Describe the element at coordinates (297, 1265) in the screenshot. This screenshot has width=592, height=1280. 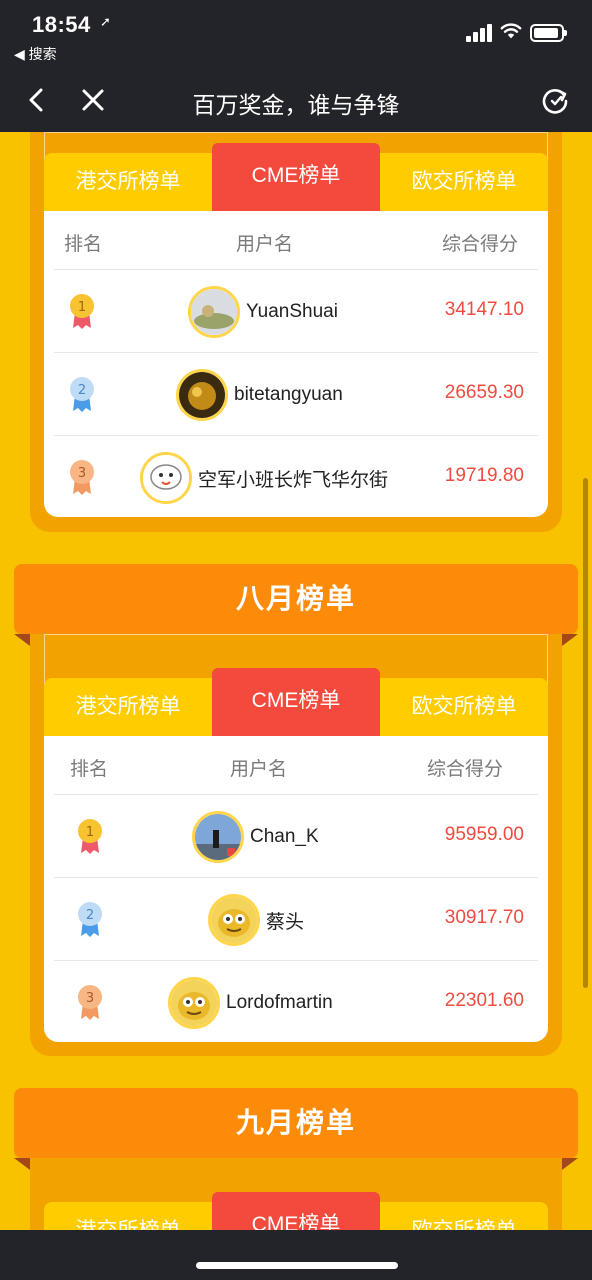
I see `home-indicator` at that location.